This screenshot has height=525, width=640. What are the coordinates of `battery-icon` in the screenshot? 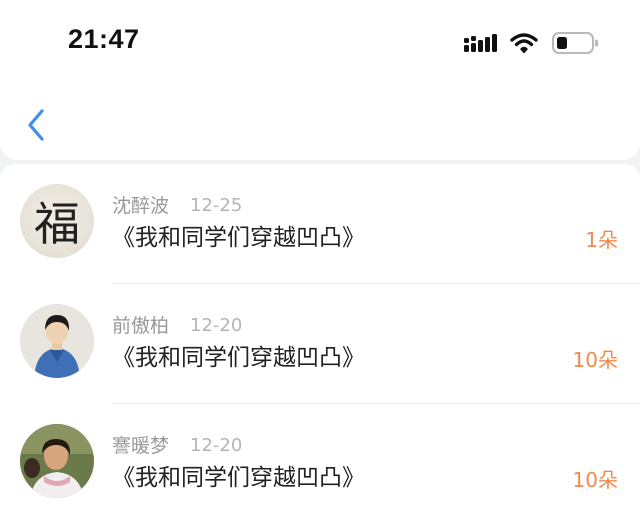 It's located at (576, 43).